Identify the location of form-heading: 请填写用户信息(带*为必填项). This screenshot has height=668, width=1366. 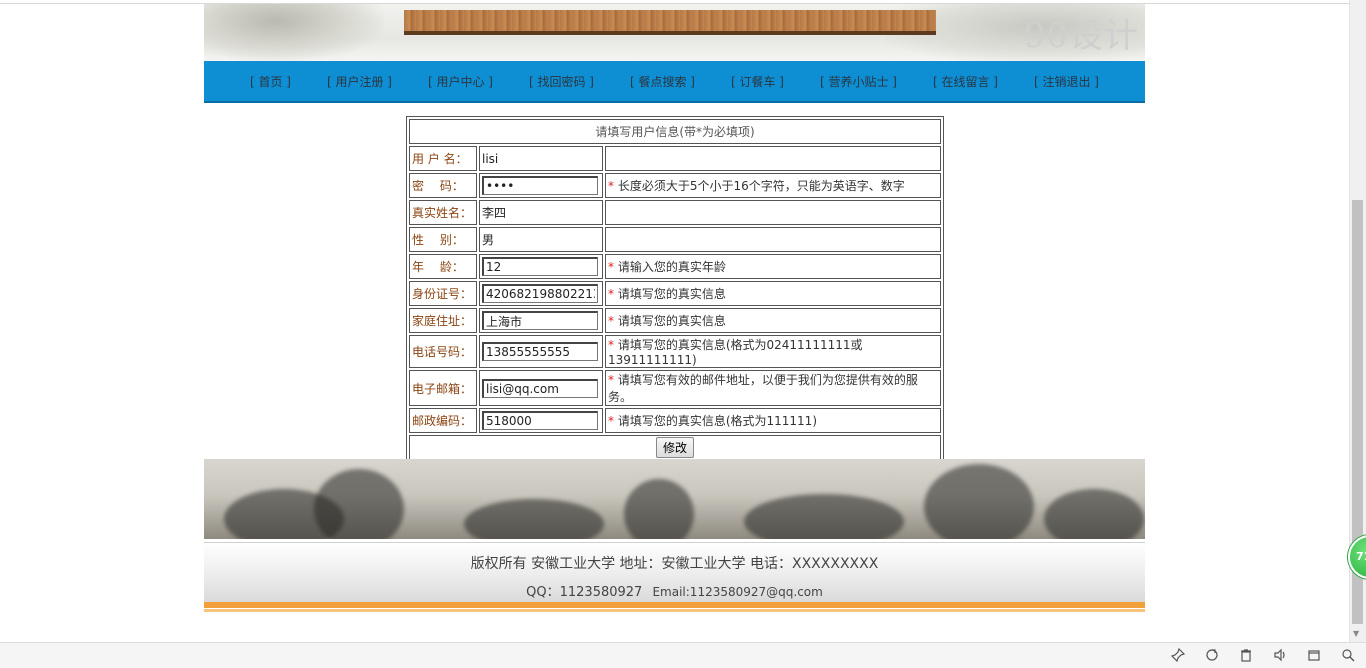
(675, 131).